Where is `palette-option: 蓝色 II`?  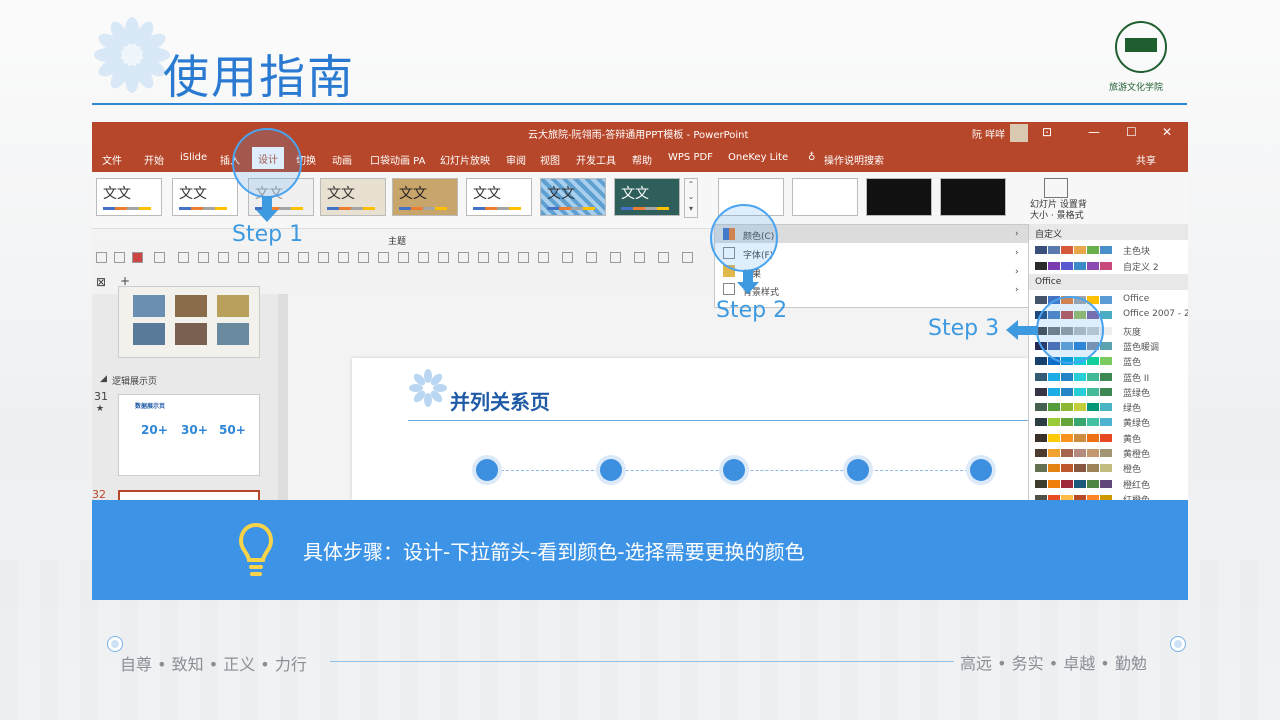
palette-option: 蓝色 II is located at coordinates (1108, 376).